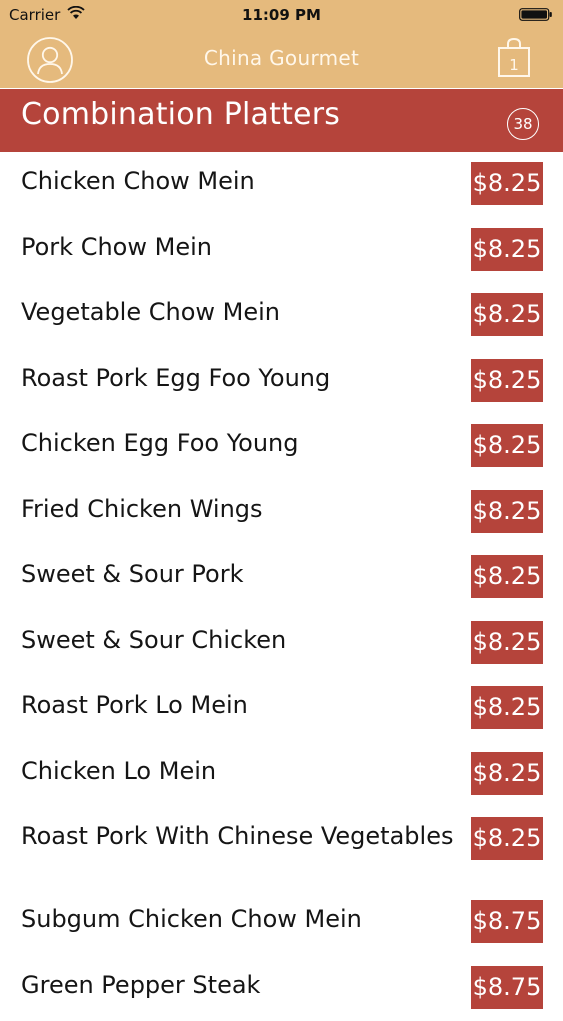 Image resolution: width=563 pixels, height=1021 pixels. Describe the element at coordinates (241, 705) in the screenshot. I see `item-name: Roast Pork Lo Mein` at that location.